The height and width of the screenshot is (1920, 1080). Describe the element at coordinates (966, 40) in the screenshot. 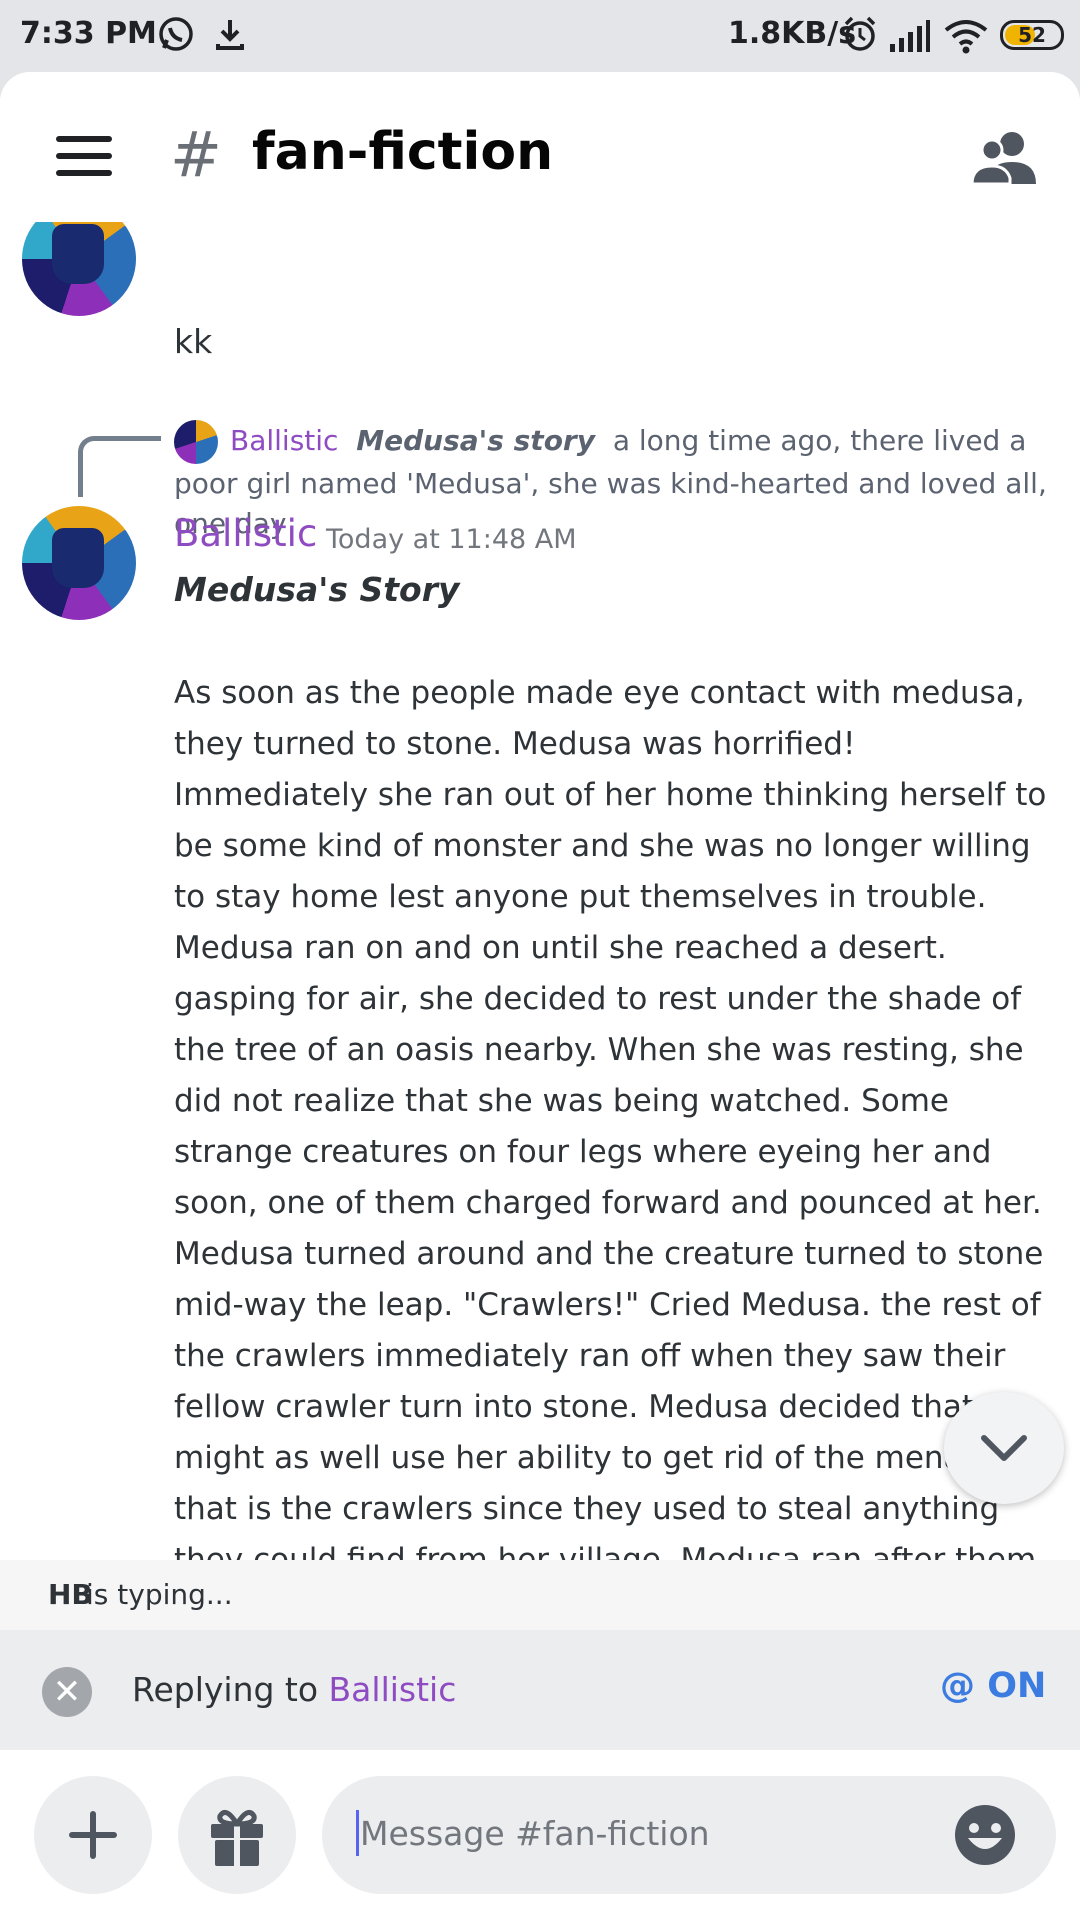

I see `wifi-icon` at that location.